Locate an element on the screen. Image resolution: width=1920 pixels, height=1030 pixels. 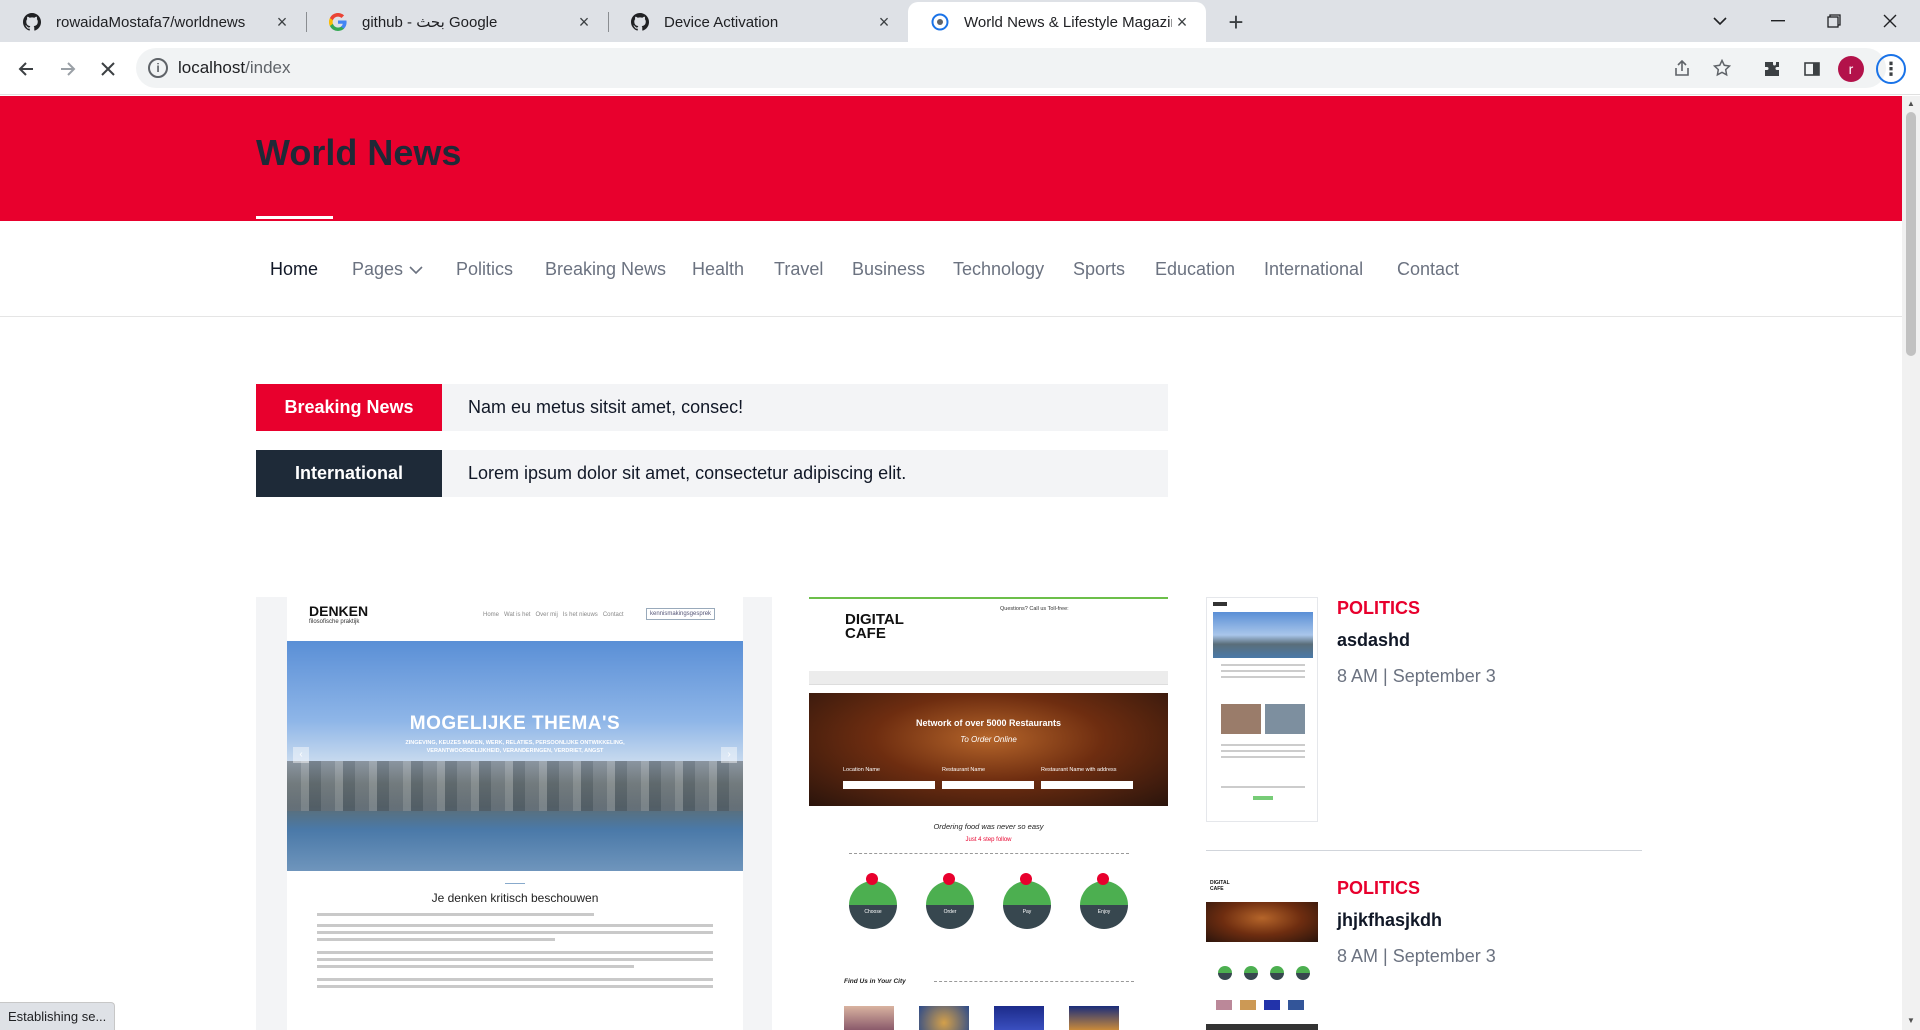
preview-cafe-hero-title: Network of over 5000 Restaurants is located at coordinates (988, 723).